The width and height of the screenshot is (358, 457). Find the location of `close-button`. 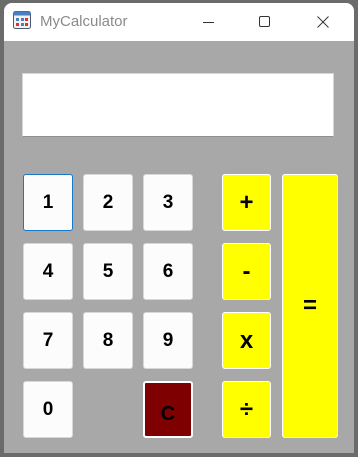

close-button is located at coordinates (323, 22).